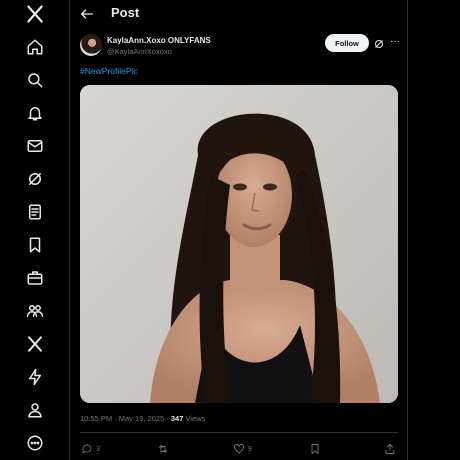  I want to click on page-title: Post, so click(125, 12).